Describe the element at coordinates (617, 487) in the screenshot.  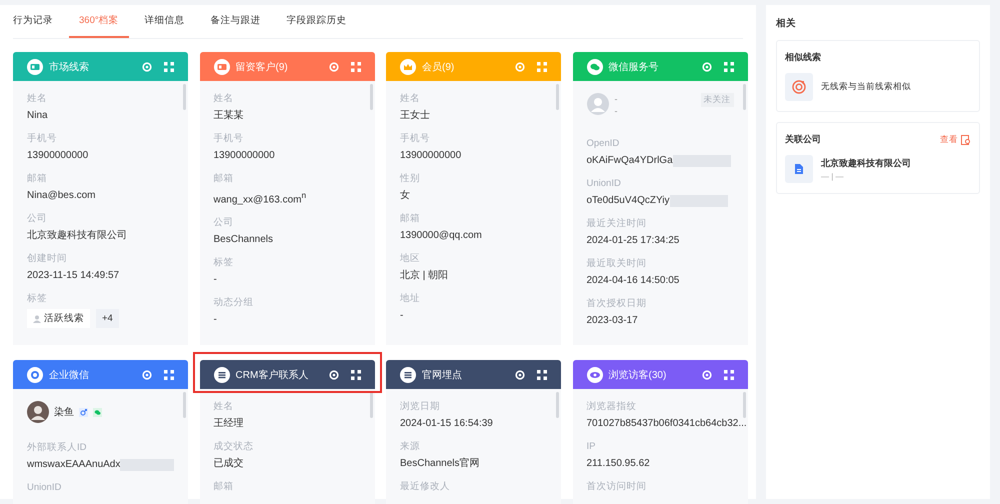
I see `field-label: 首次访问时间` at that location.